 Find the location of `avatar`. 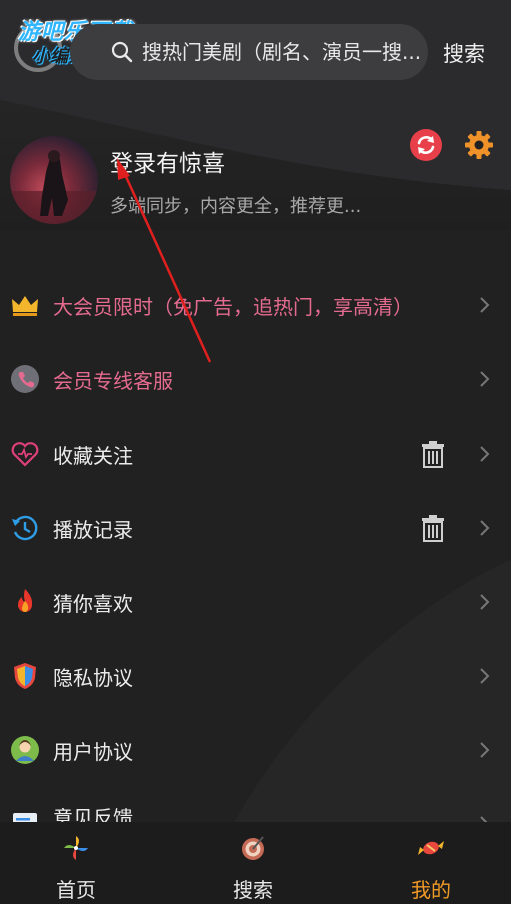

avatar is located at coordinates (54, 180).